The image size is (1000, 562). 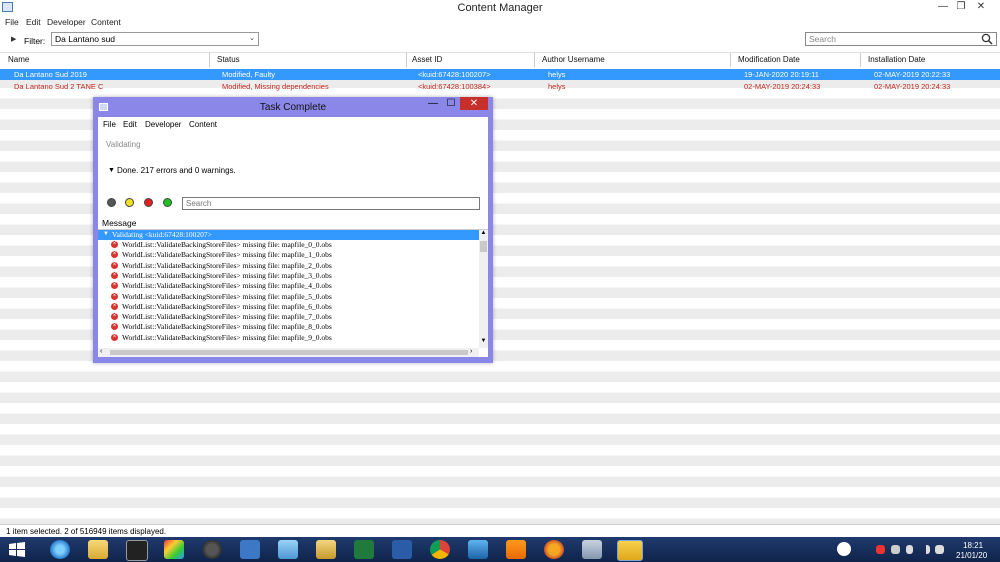 What do you see at coordinates (554, 549) in the screenshot?
I see `firefox-app-icon` at bounding box center [554, 549].